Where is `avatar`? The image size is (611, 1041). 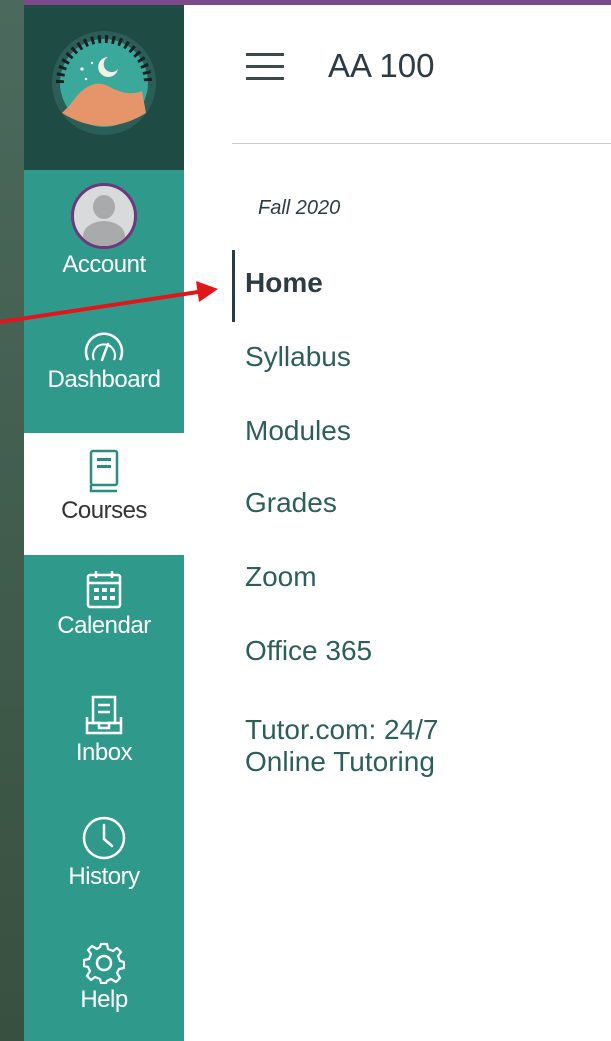
avatar is located at coordinates (104, 216).